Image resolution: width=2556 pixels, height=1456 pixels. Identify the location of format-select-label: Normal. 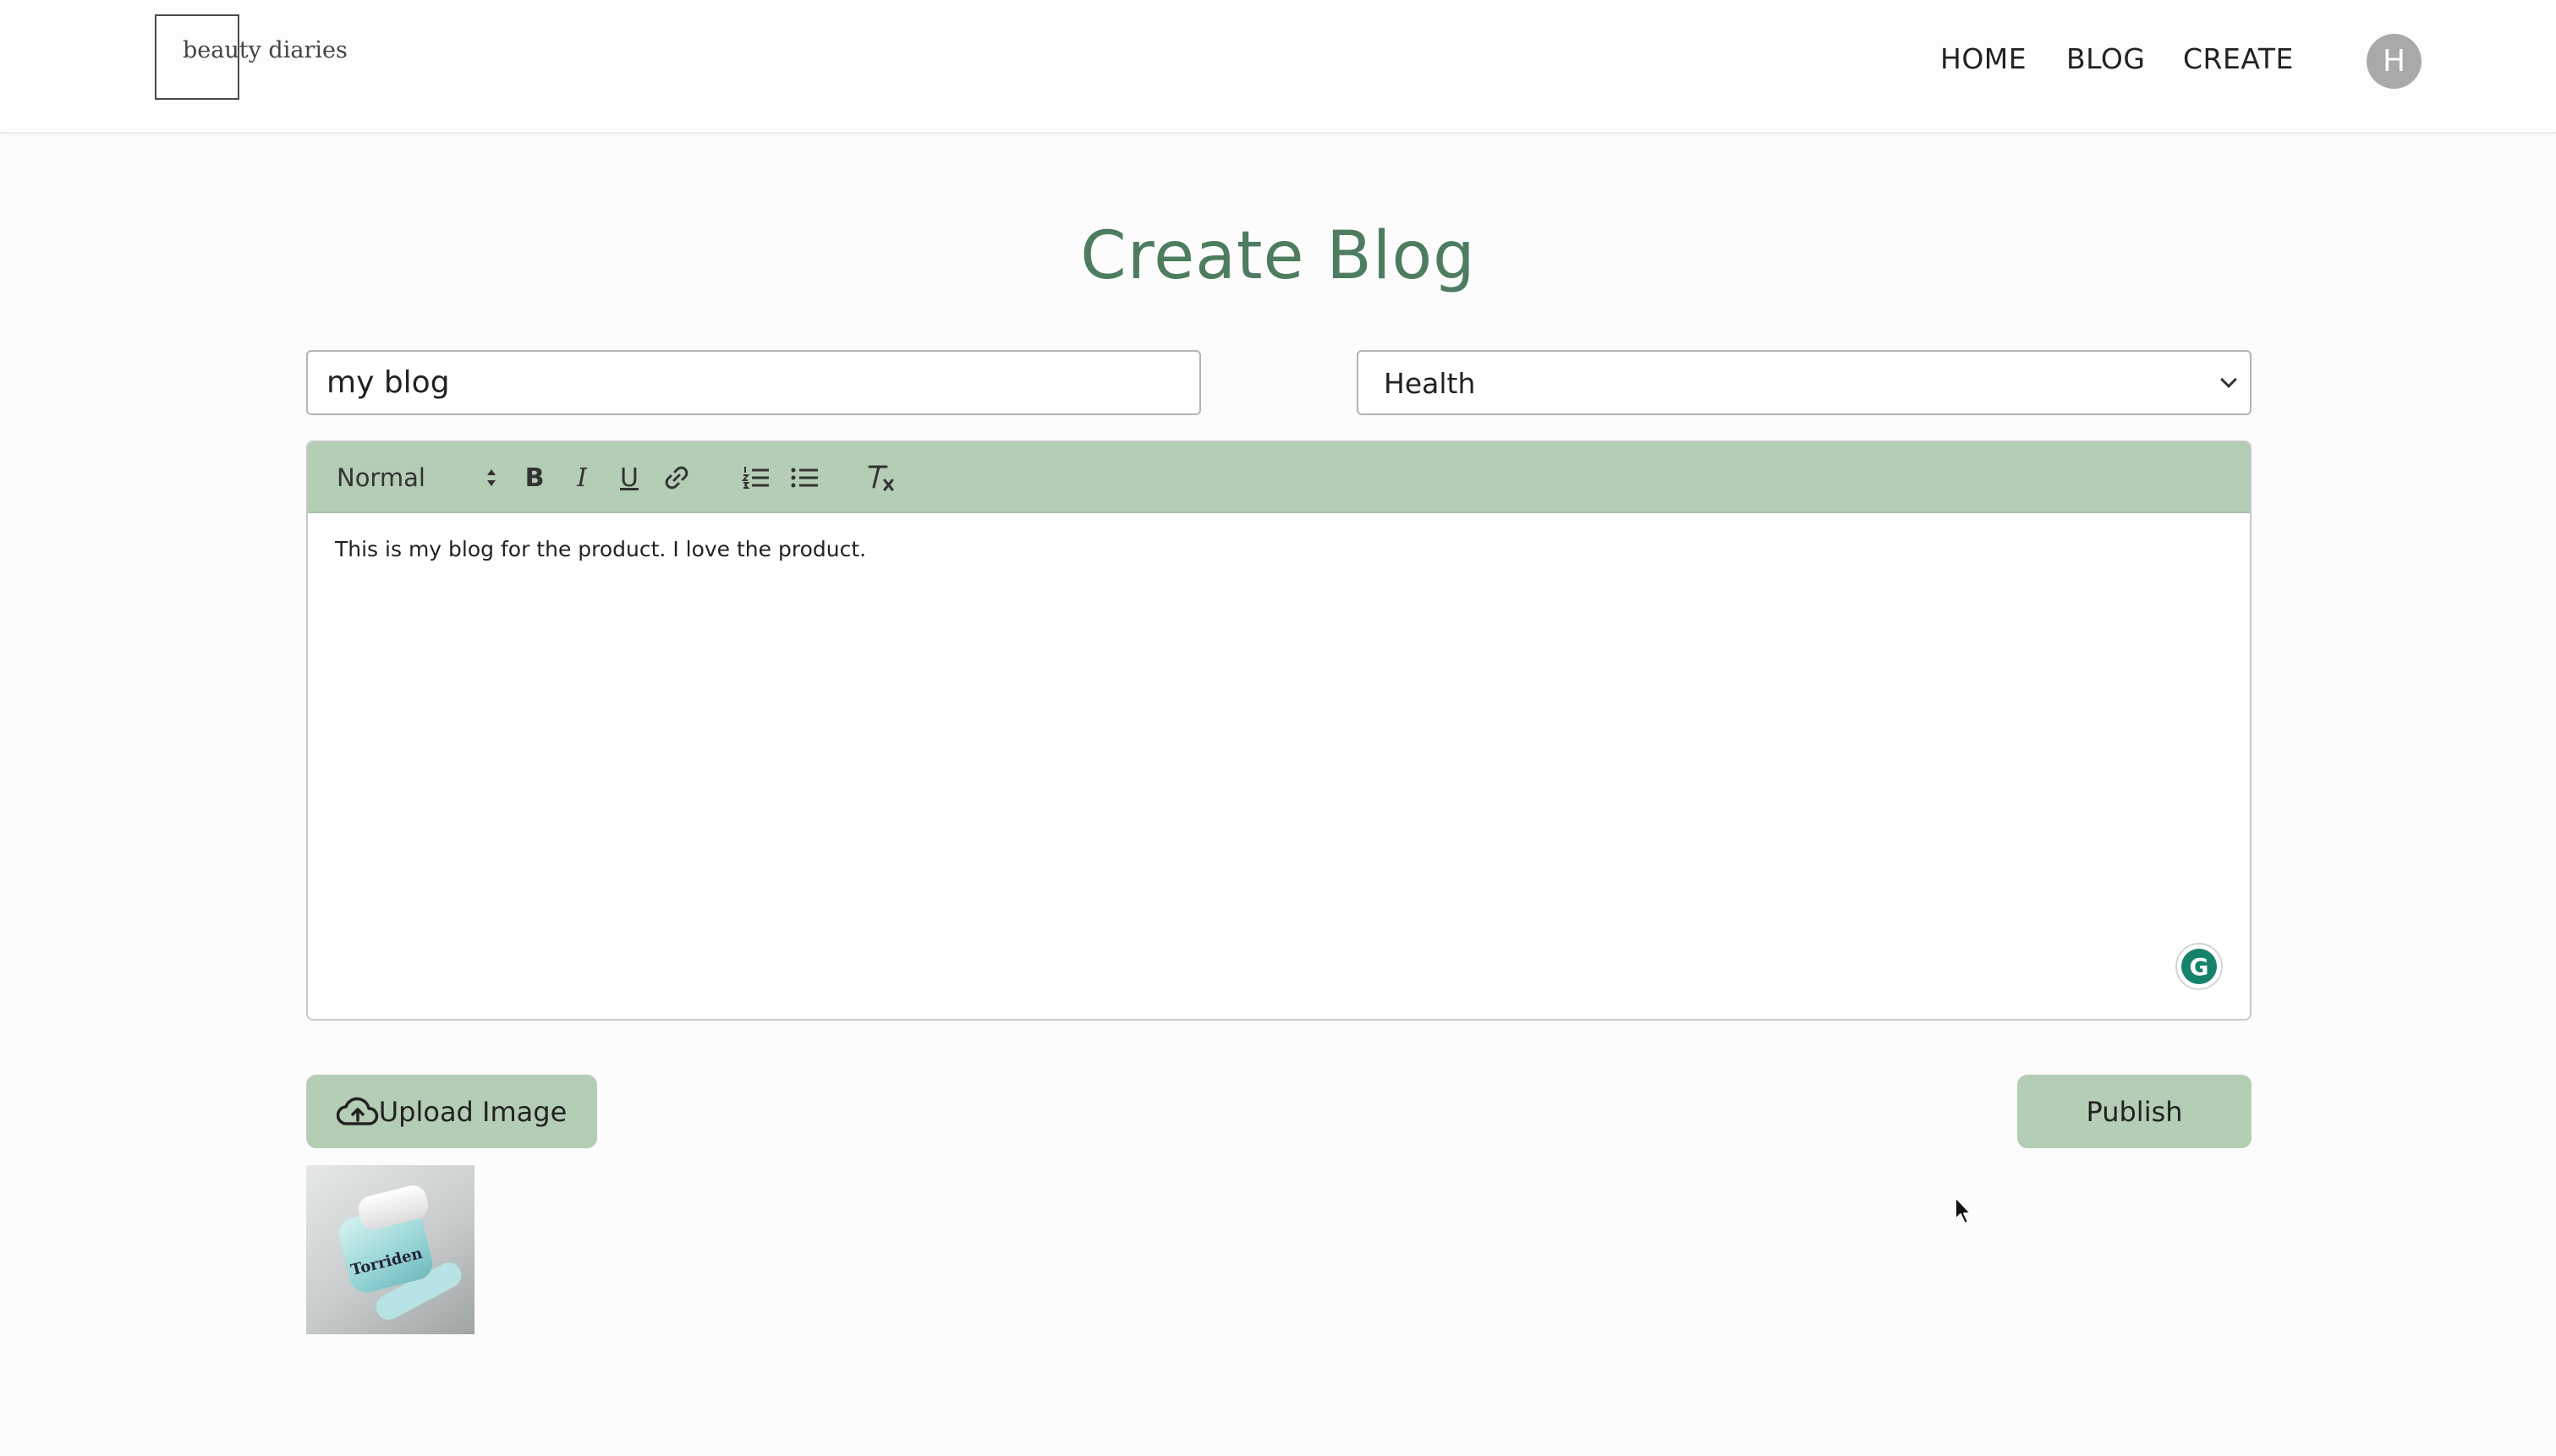
(381, 477).